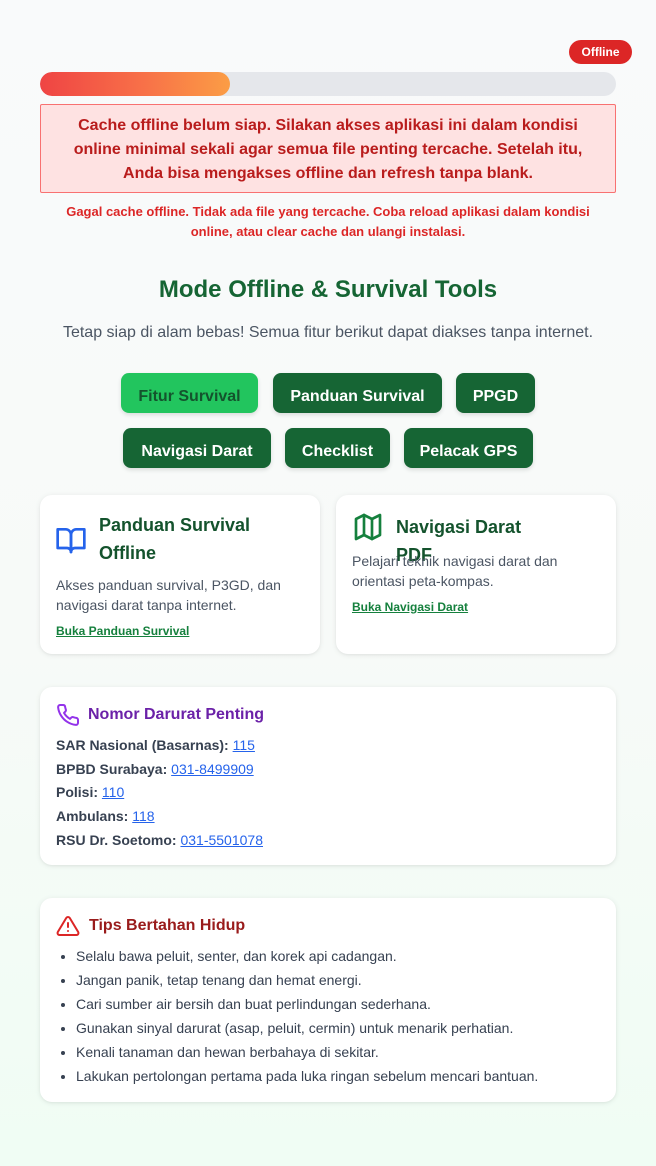  What do you see at coordinates (212, 769) in the screenshot?
I see `contact-number-link: 031-8499909` at bounding box center [212, 769].